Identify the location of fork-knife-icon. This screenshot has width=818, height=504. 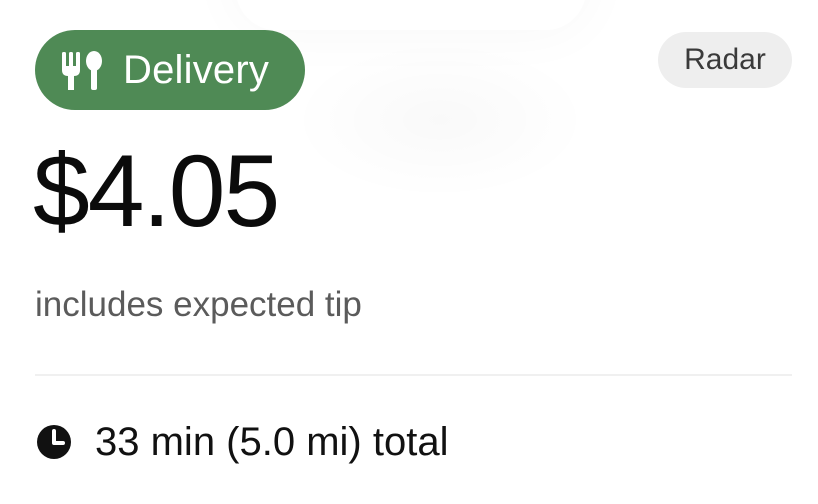
(81, 70).